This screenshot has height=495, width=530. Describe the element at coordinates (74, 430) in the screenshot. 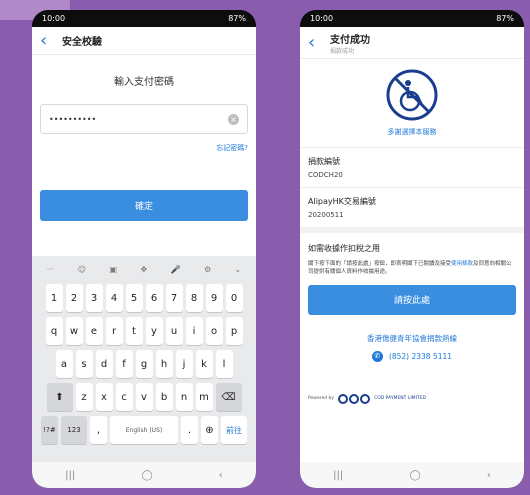

I see `numbers-key: 123` at that location.